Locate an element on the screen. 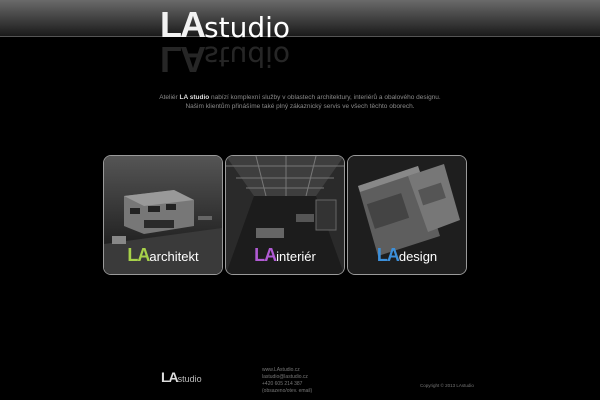 The image size is (600, 400). tile-architekt: LAarchitekt is located at coordinates (163, 215).